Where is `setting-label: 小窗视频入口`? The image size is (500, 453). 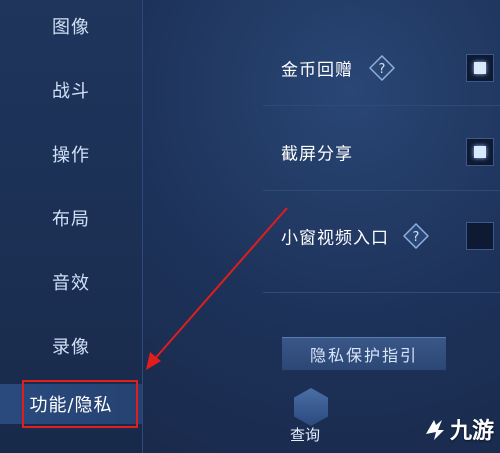
setting-label: 小窗视频入口 is located at coordinates (335, 238).